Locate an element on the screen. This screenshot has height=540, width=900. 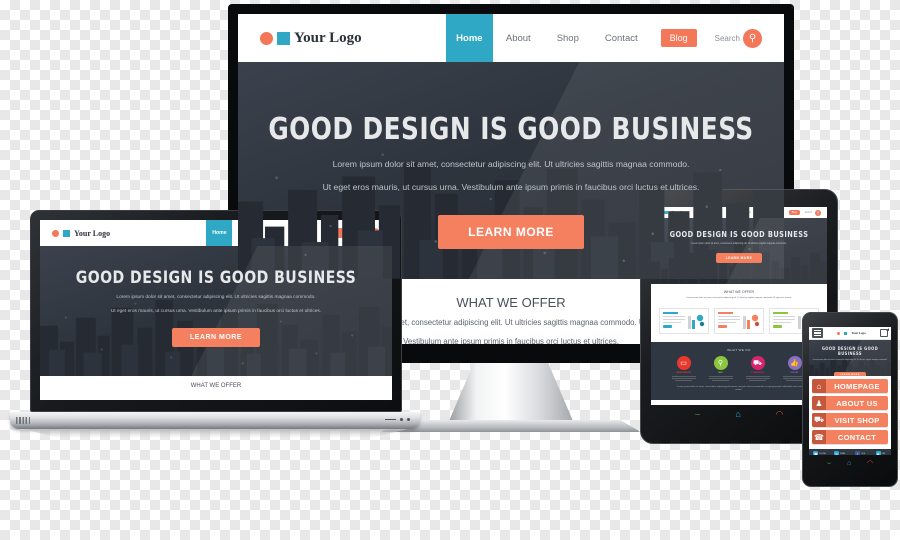
person-icon: ♟ is located at coordinates (819, 403).